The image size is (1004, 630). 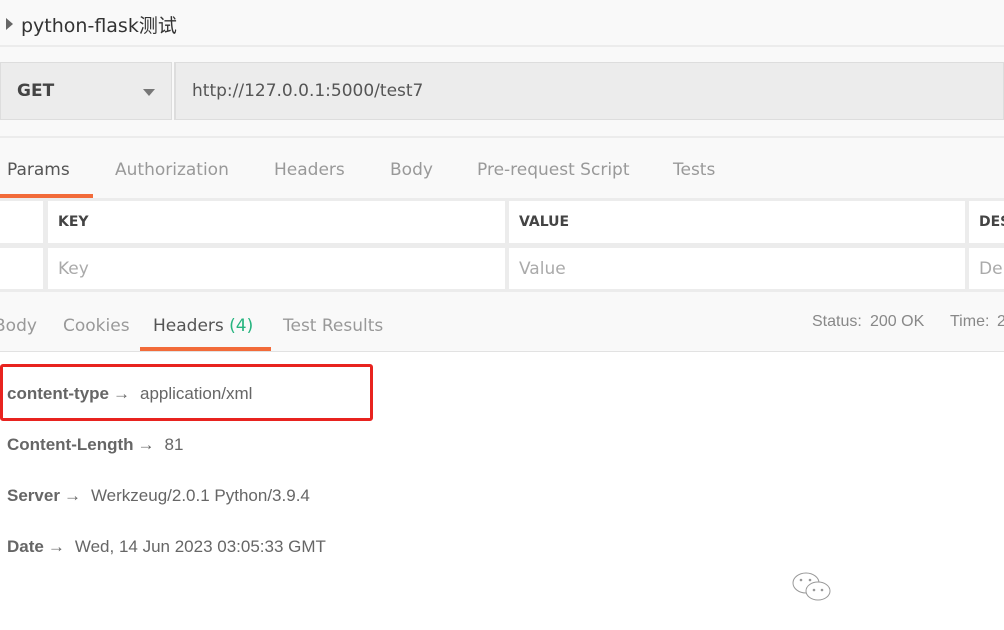 What do you see at coordinates (174, 444) in the screenshot?
I see `header-value: 81` at bounding box center [174, 444].